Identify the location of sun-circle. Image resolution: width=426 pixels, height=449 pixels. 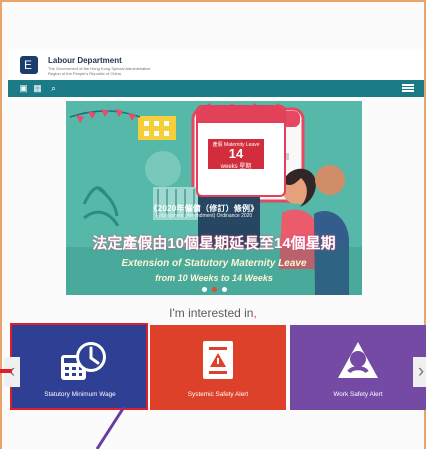
(163, 169).